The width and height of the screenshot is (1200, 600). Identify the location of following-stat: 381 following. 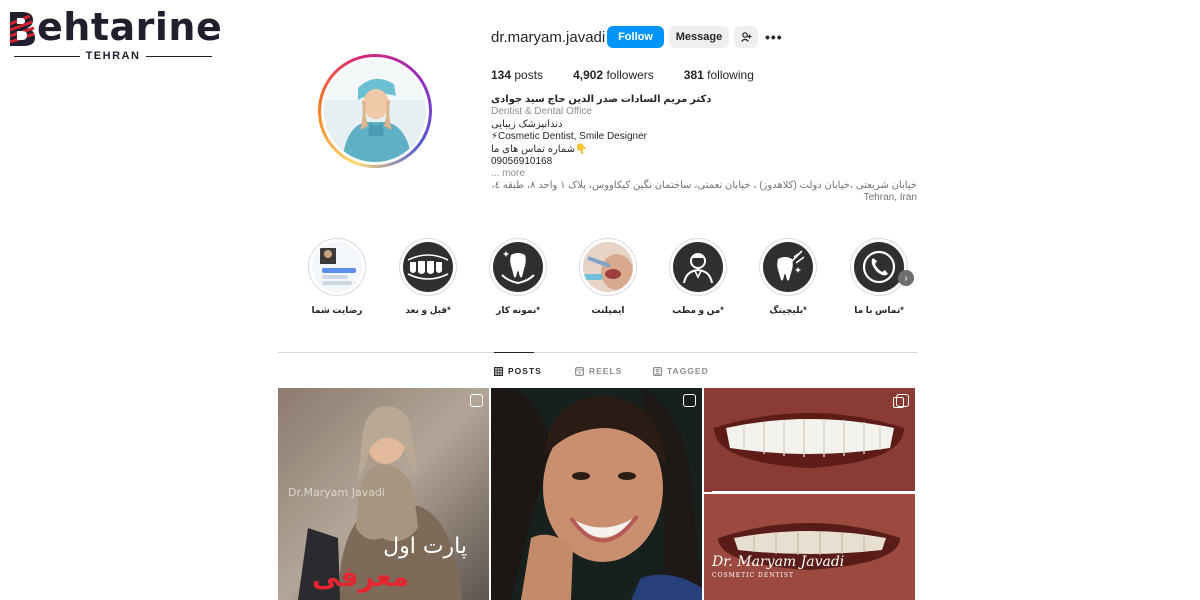
(719, 75).